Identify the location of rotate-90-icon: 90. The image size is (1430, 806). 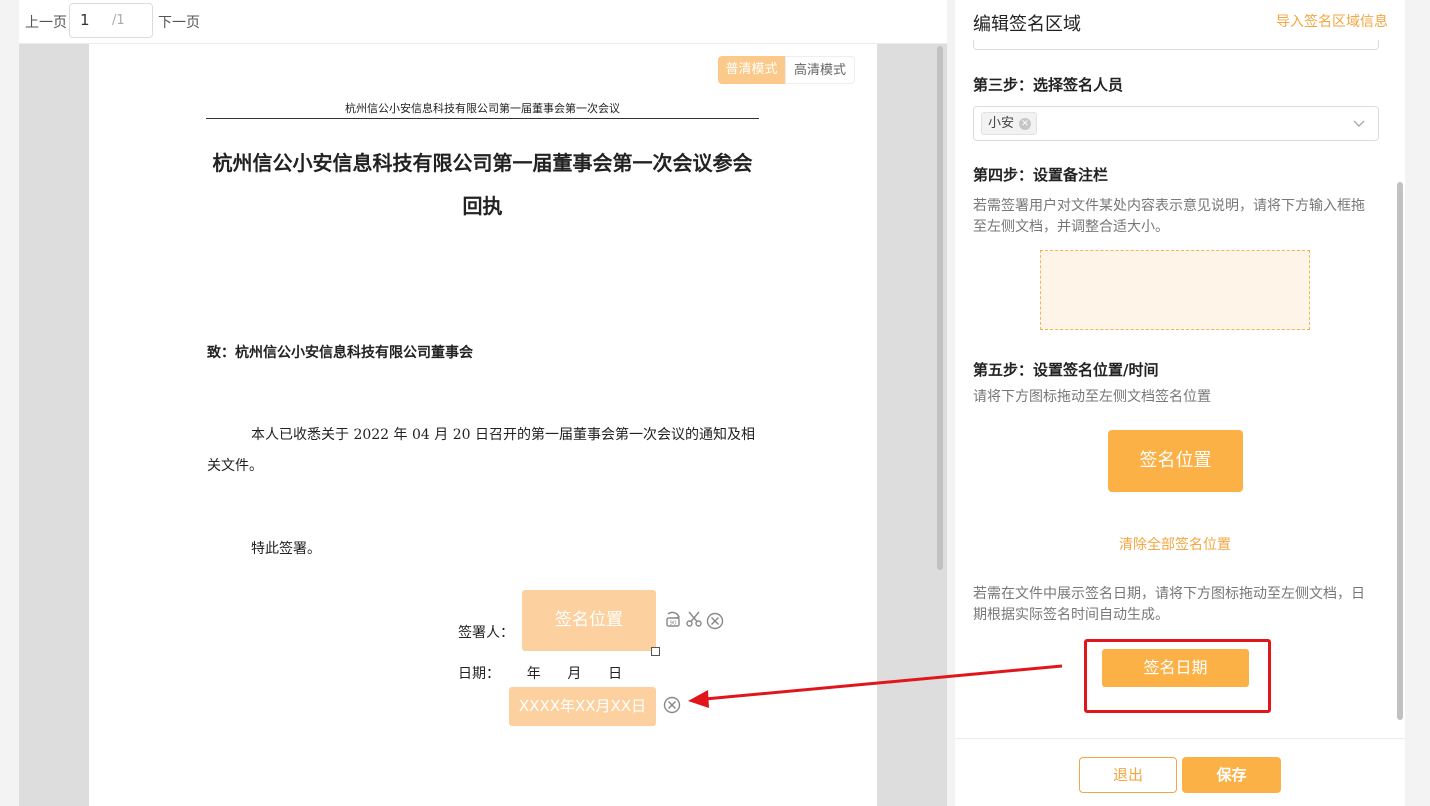
(673, 619).